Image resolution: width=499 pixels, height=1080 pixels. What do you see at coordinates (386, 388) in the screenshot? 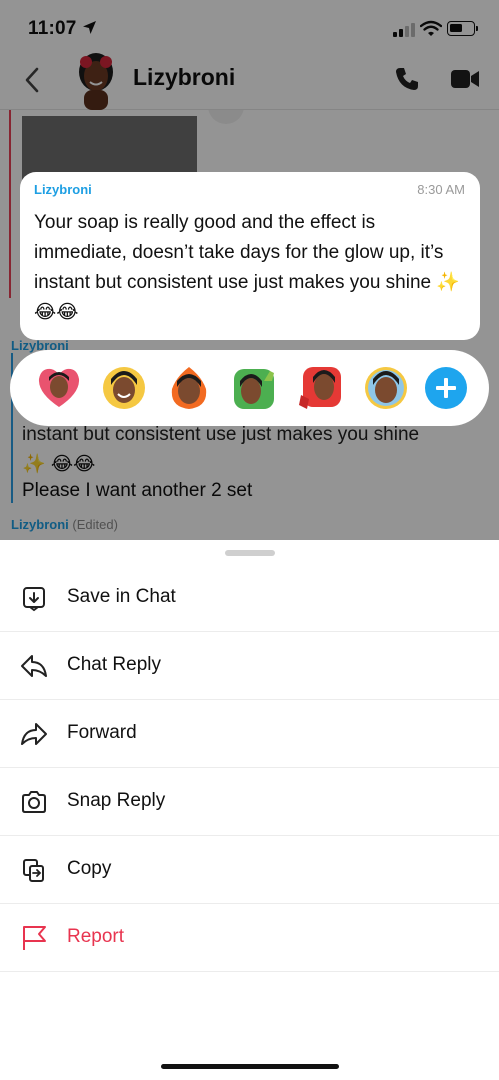
I see `neutral-bitmoji-icon` at bounding box center [386, 388].